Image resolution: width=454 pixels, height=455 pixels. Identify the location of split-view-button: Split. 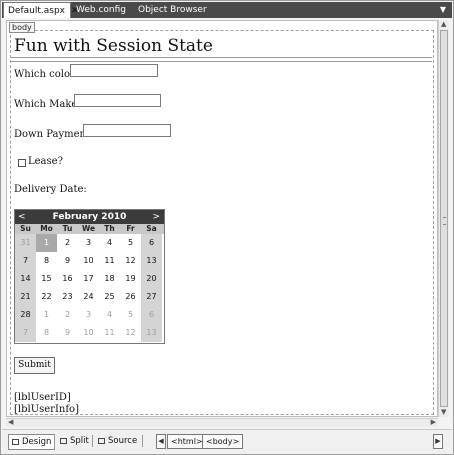
(74, 441).